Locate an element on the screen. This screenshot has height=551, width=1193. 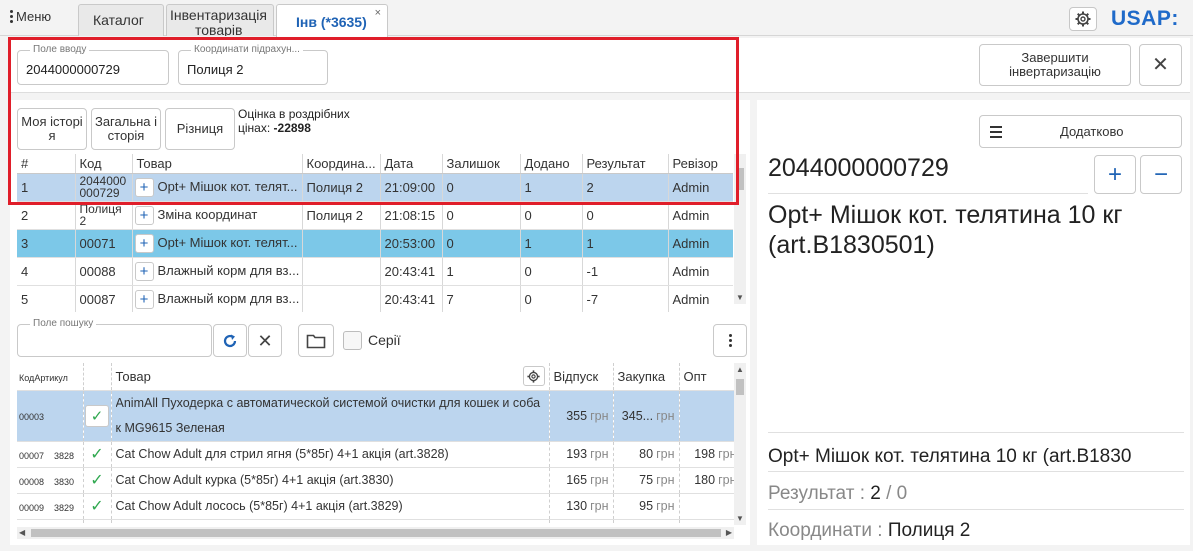
col-stock: Залишок is located at coordinates (481, 164).